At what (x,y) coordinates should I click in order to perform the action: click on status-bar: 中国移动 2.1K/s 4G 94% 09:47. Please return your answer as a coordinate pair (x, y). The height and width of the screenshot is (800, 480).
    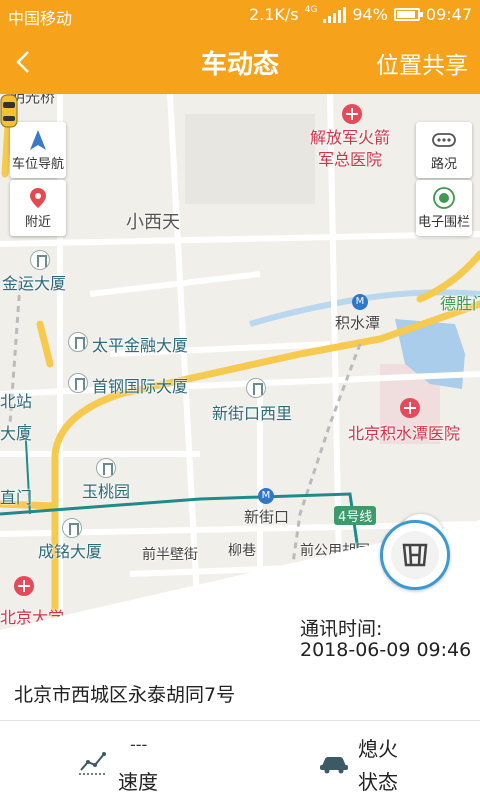
    Looking at the image, I should click on (240, 15).